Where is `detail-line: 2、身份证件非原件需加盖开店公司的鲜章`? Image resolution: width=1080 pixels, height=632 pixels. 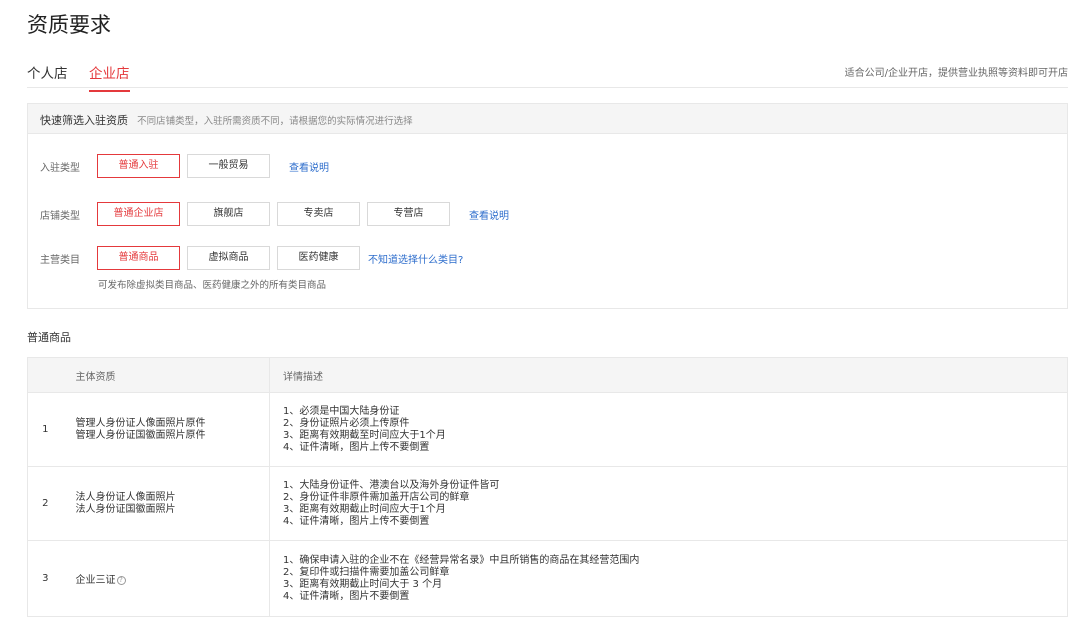 detail-line: 2、身份证件非原件需加盖开店公司的鲜章 is located at coordinates (376, 497).